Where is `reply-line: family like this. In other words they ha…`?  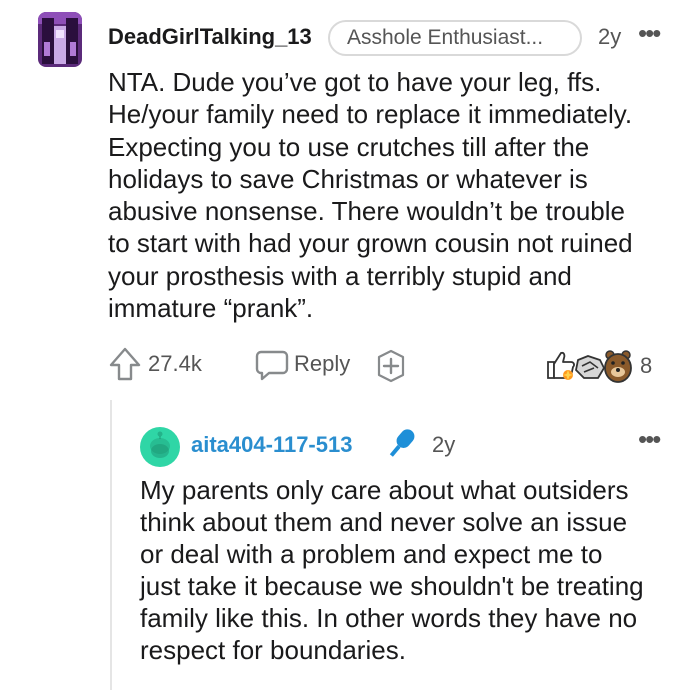
reply-line: family like this. In other words they ha… is located at coordinates (389, 618).